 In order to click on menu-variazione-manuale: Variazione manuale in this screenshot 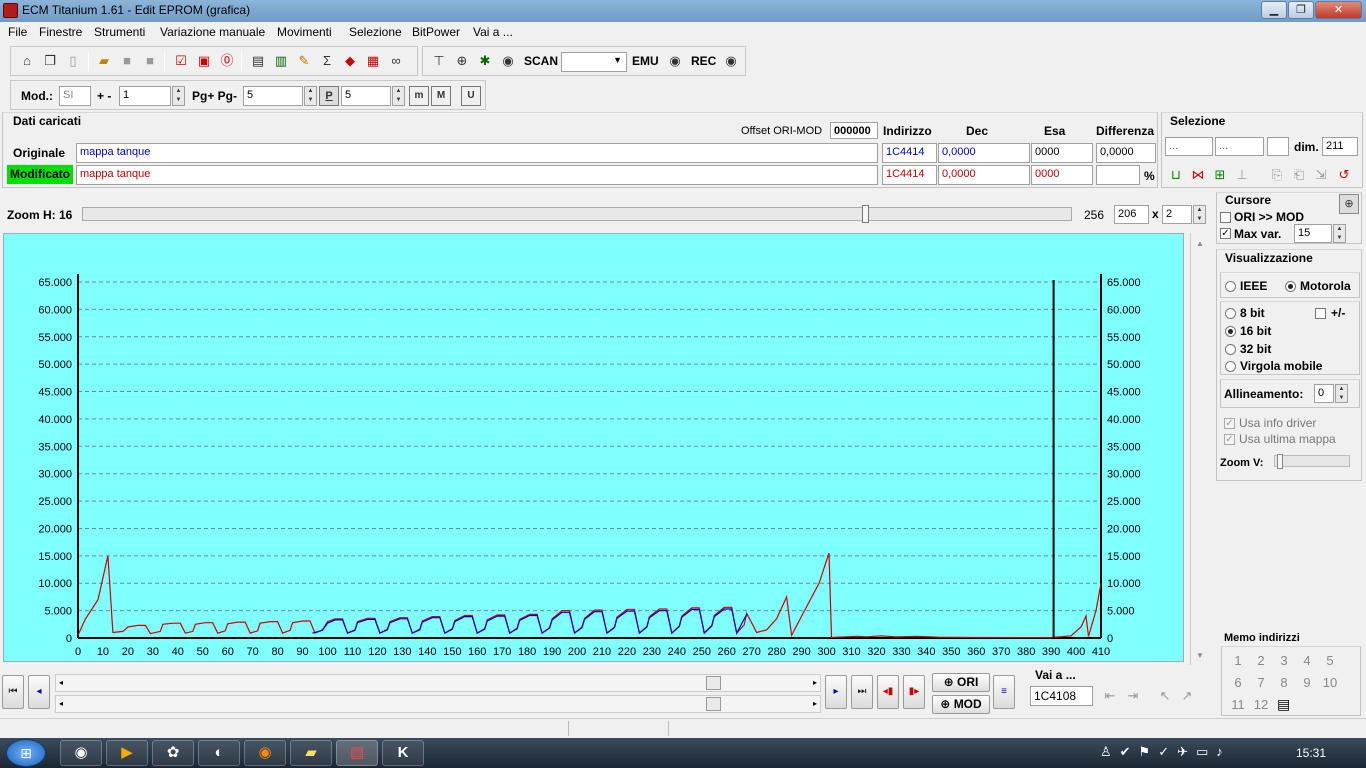, I will do `click(212, 32)`.